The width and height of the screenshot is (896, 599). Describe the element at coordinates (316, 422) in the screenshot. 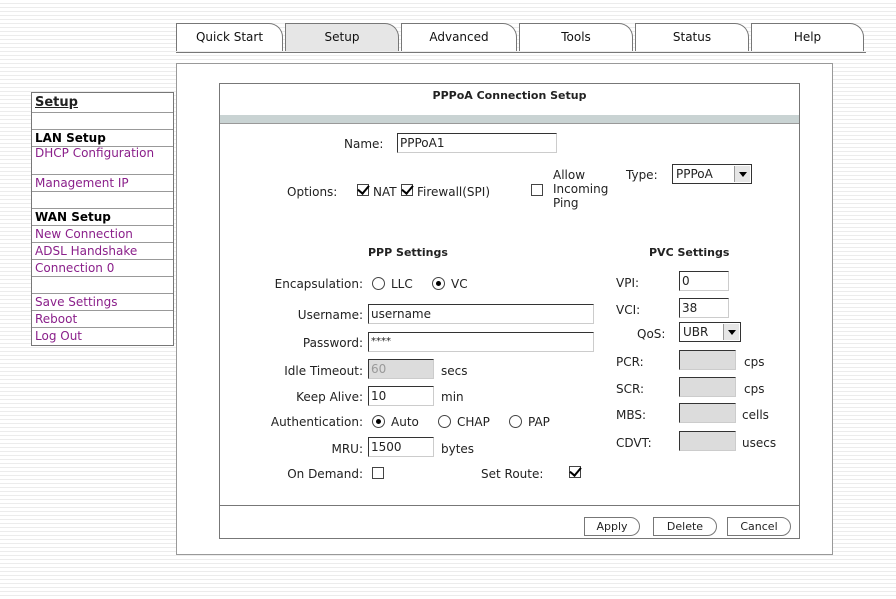

I see `authentication-label: Authentication:` at that location.